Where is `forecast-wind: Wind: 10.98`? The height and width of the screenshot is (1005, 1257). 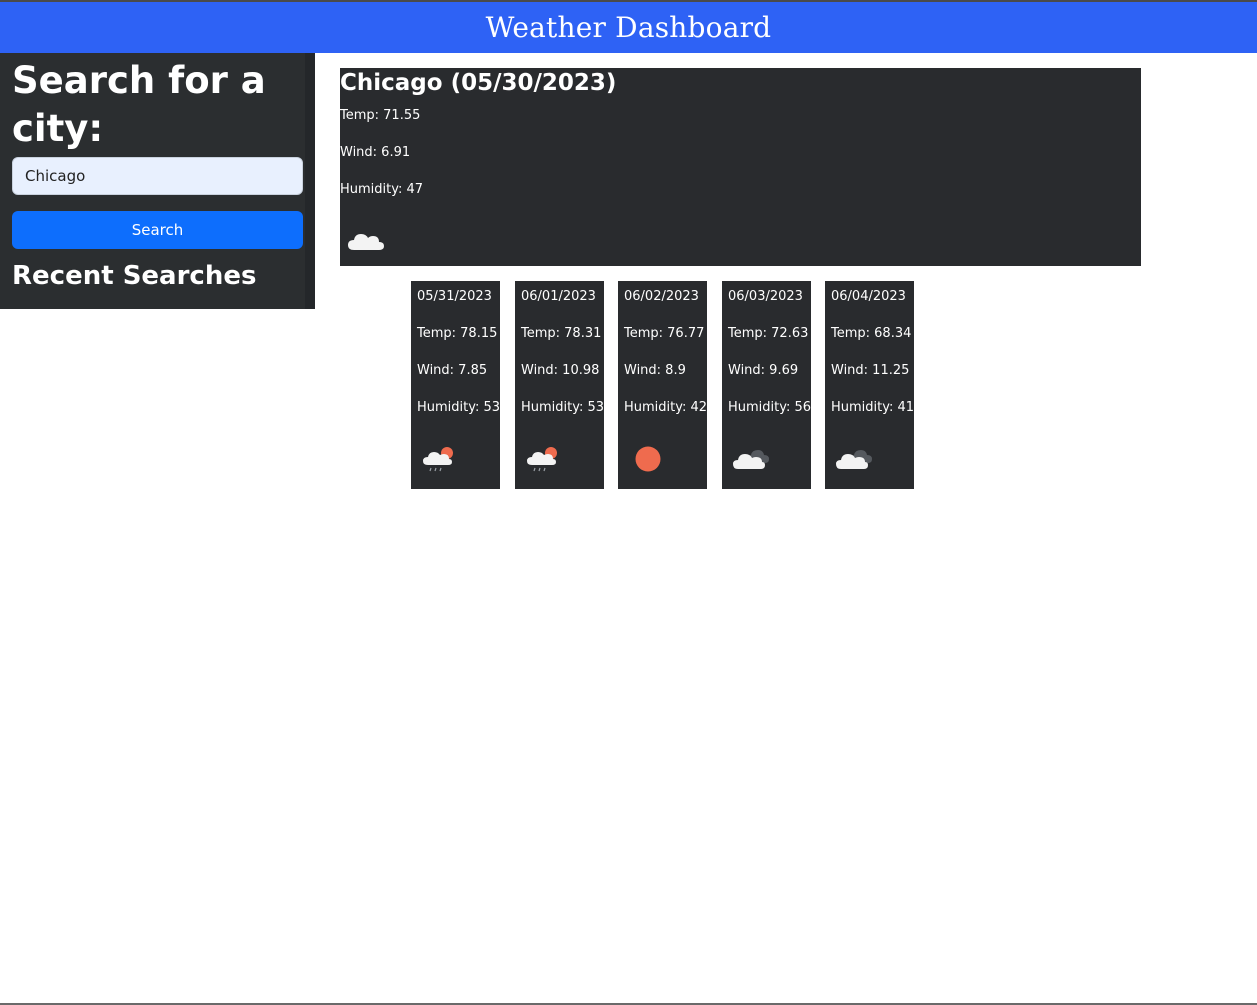
forecast-wind: Wind: 10.98 is located at coordinates (560, 370).